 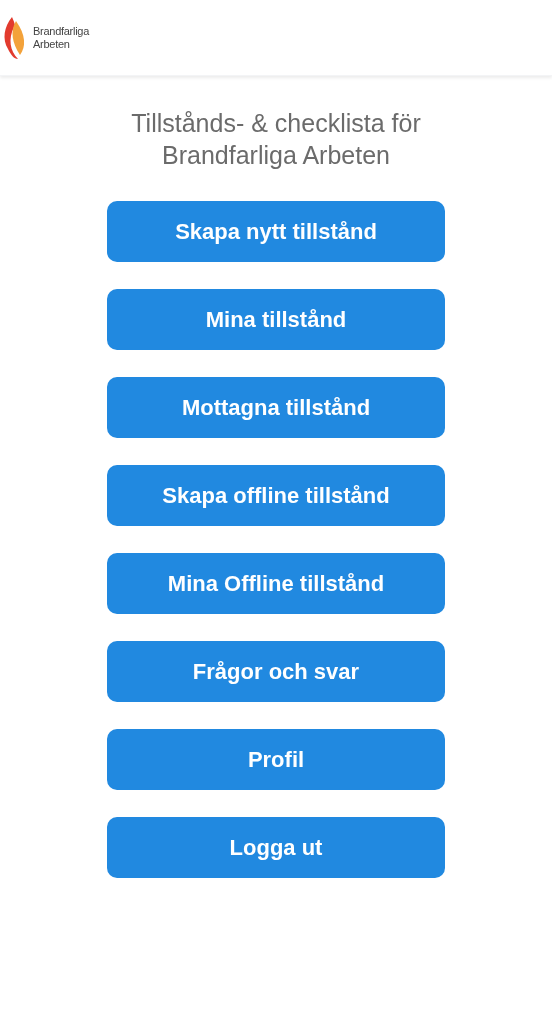 I want to click on menu-button: Profil, so click(x=276, y=759).